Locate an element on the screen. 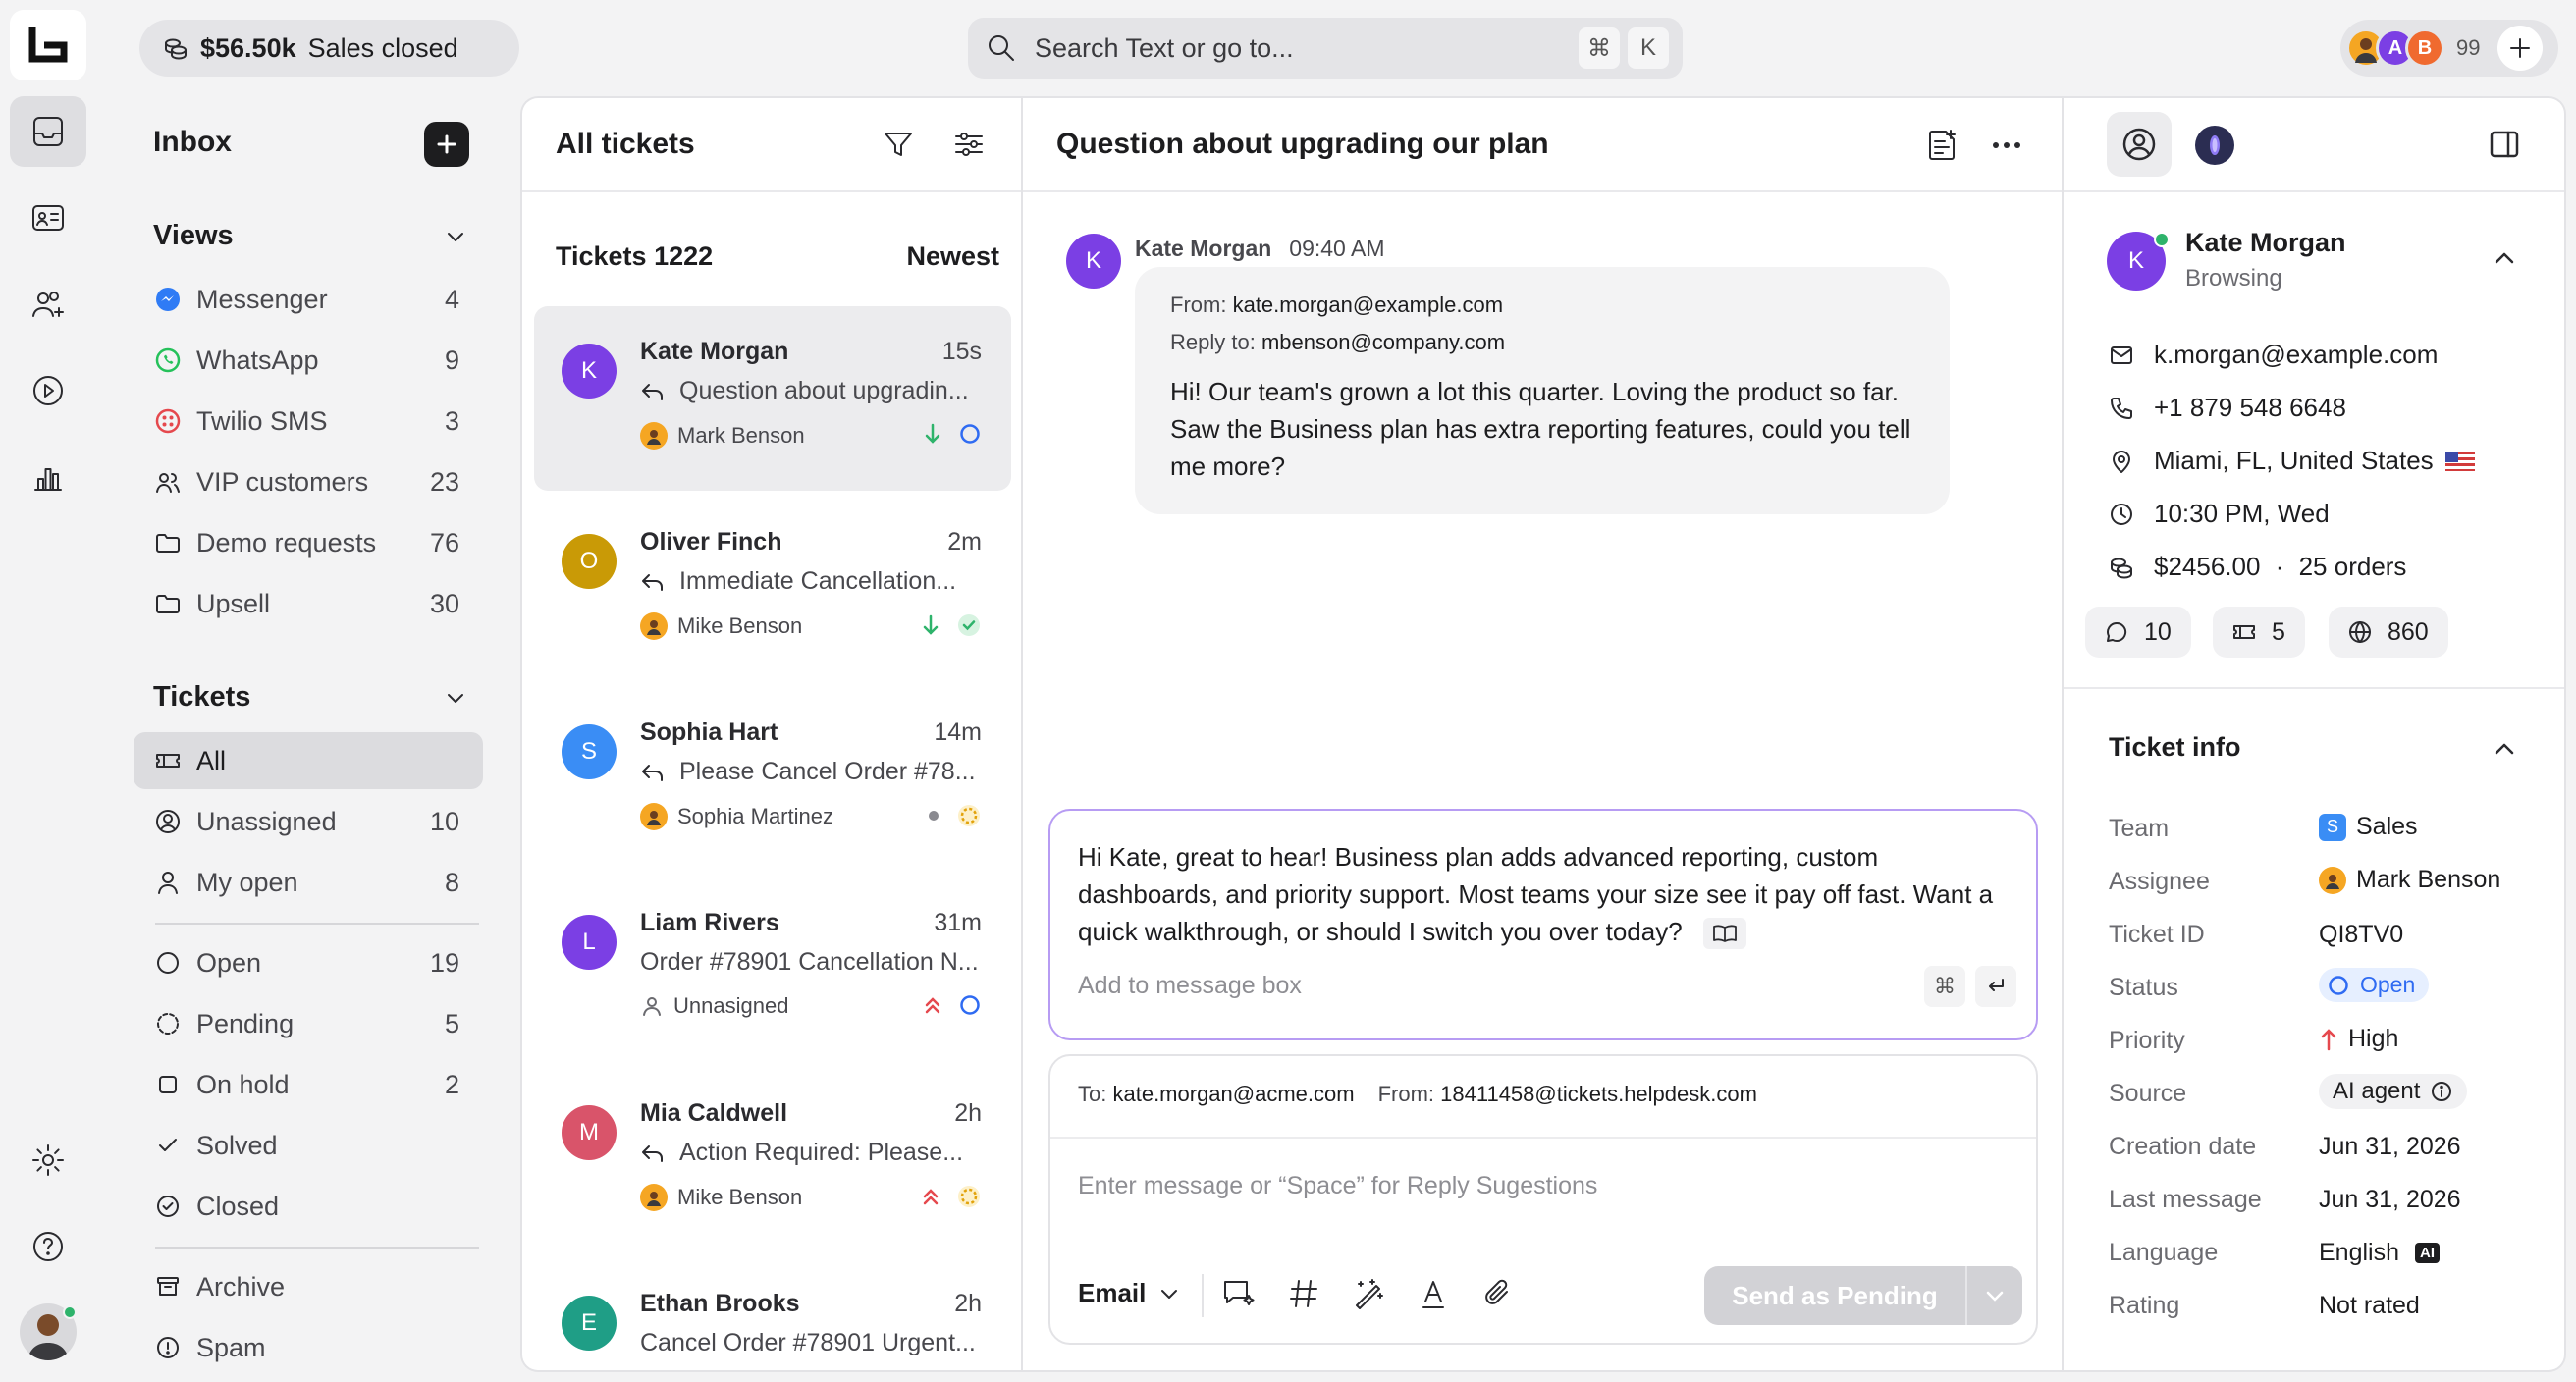  status-open-icon is located at coordinates (970, 434).